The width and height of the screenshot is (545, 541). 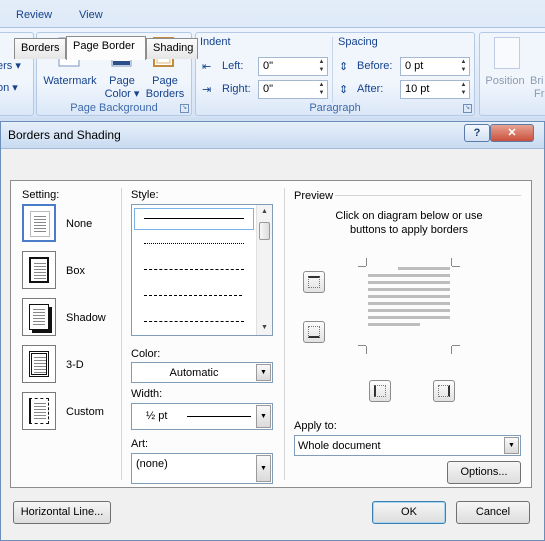 I want to click on cut-off-label-1: ers ▾, so click(x=10, y=65).